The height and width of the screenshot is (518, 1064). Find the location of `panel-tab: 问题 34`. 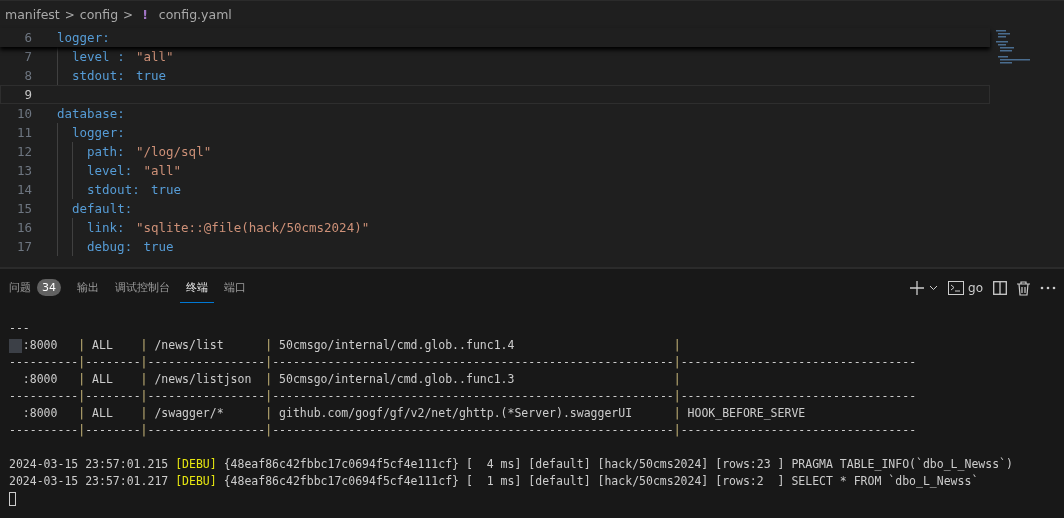

panel-tab: 问题 34 is located at coordinates (37, 288).